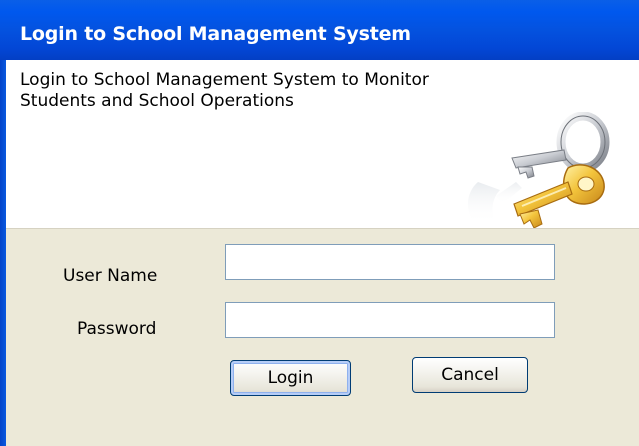  What do you see at coordinates (110, 276) in the screenshot?
I see `username-label: User Name` at bounding box center [110, 276].